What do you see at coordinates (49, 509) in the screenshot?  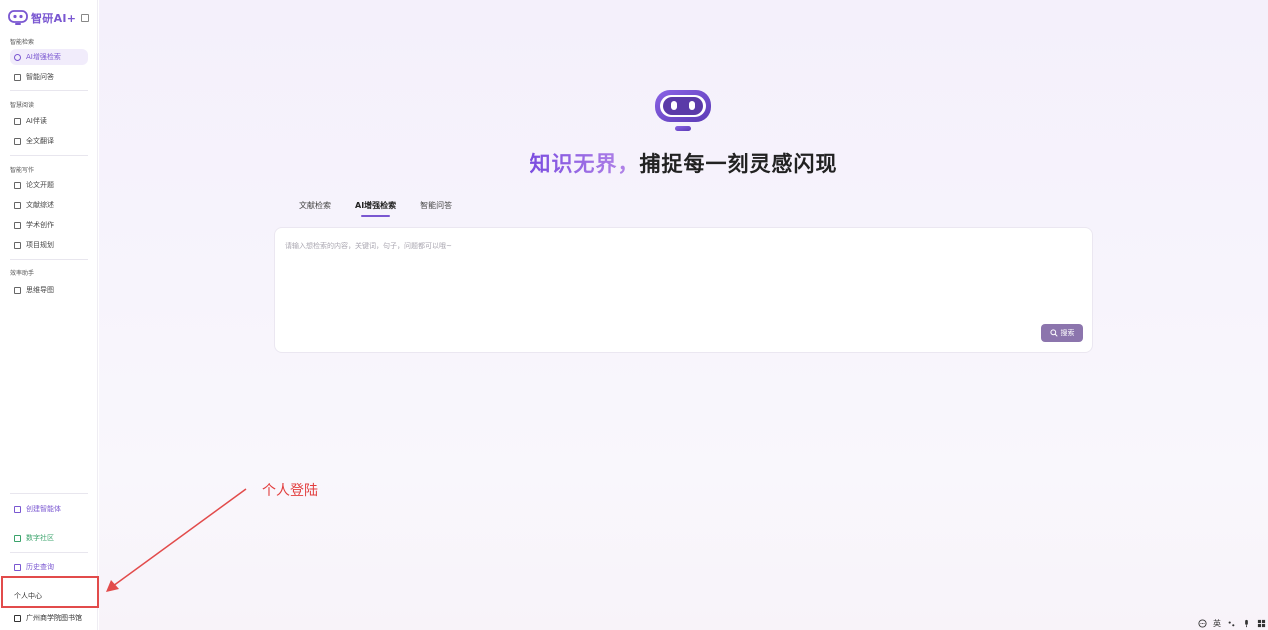 I see `create-agent-button: 创建智能体` at bounding box center [49, 509].